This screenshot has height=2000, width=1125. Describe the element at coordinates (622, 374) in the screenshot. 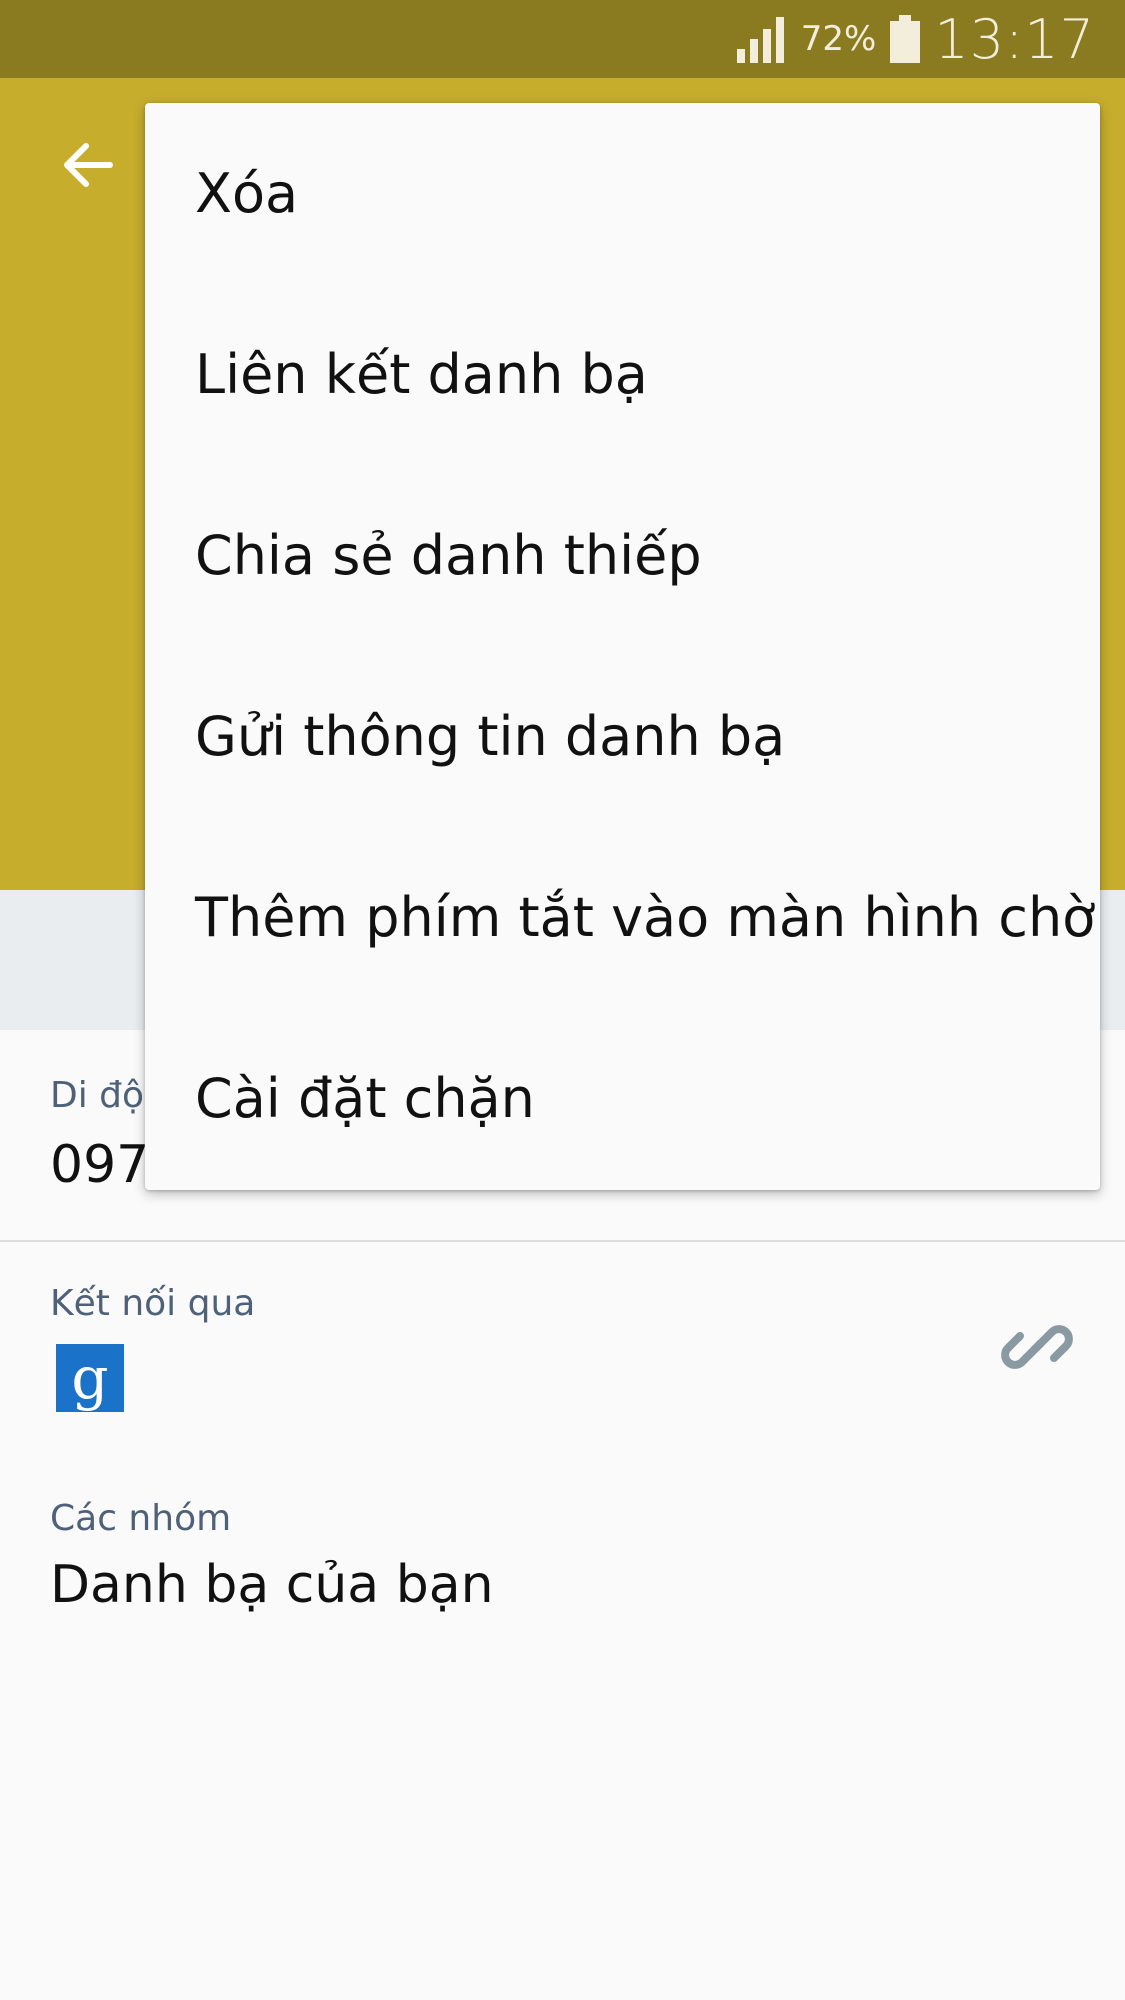

I see `menu-item-link-contacts: Liên kết danh bạ` at that location.